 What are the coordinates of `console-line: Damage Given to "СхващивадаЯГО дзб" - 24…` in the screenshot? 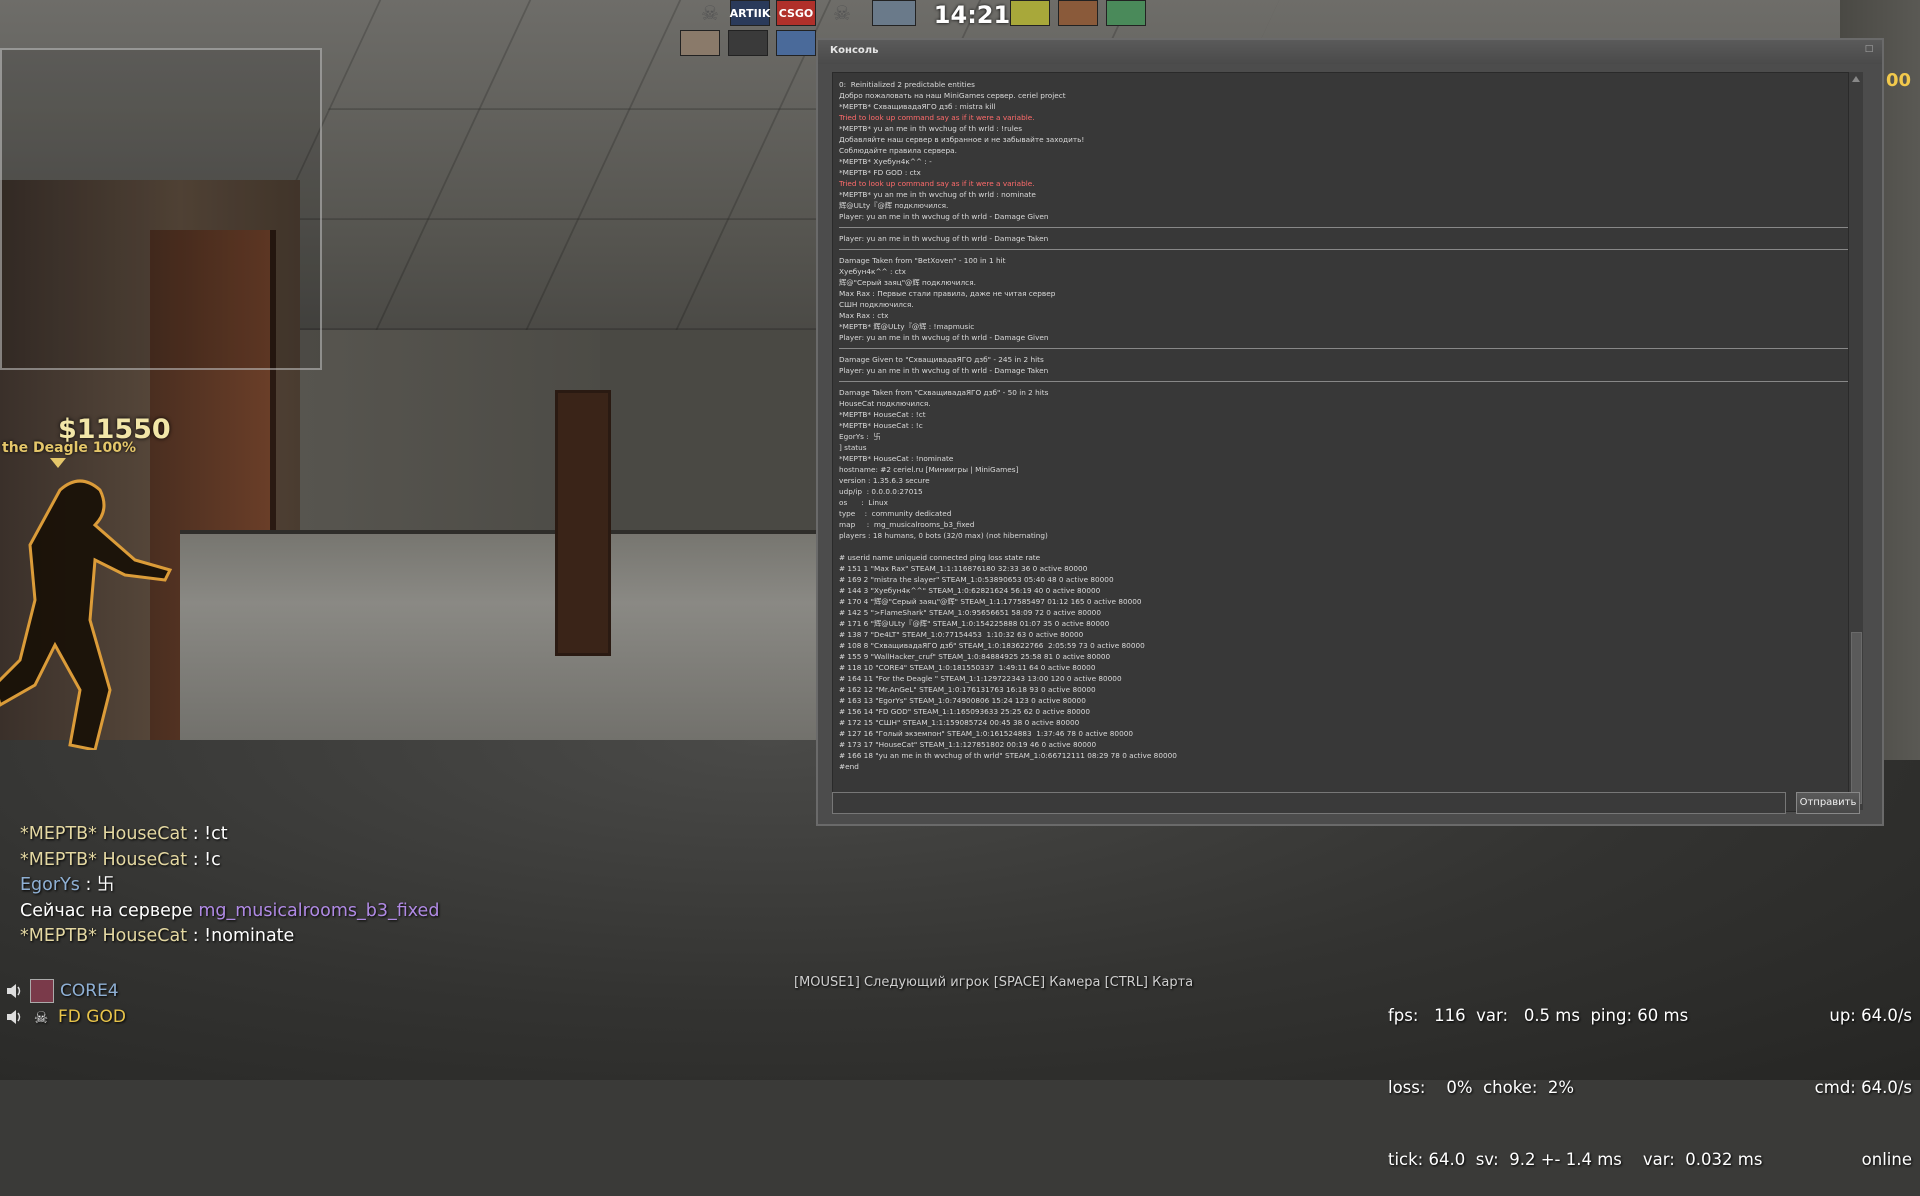 It's located at (941, 359).